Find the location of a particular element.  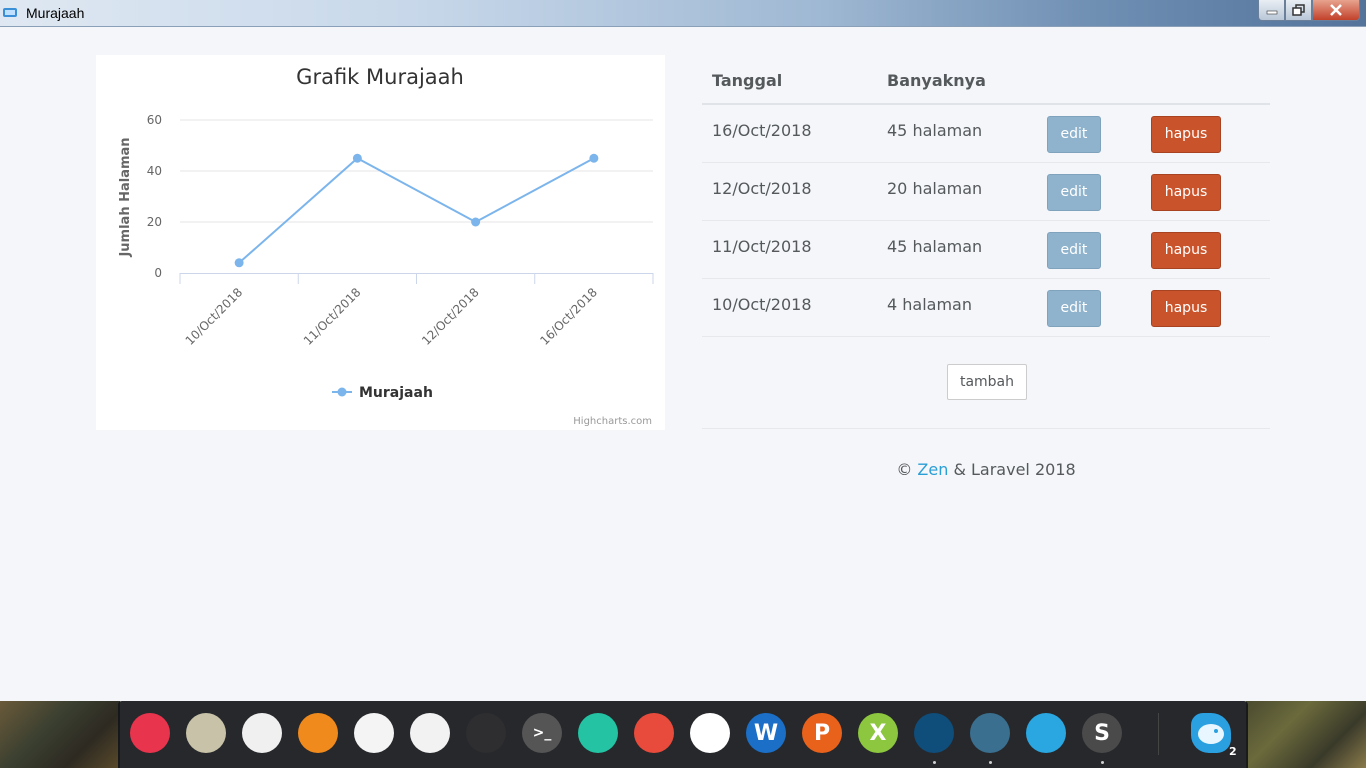

word-icon: W is located at coordinates (766, 733).